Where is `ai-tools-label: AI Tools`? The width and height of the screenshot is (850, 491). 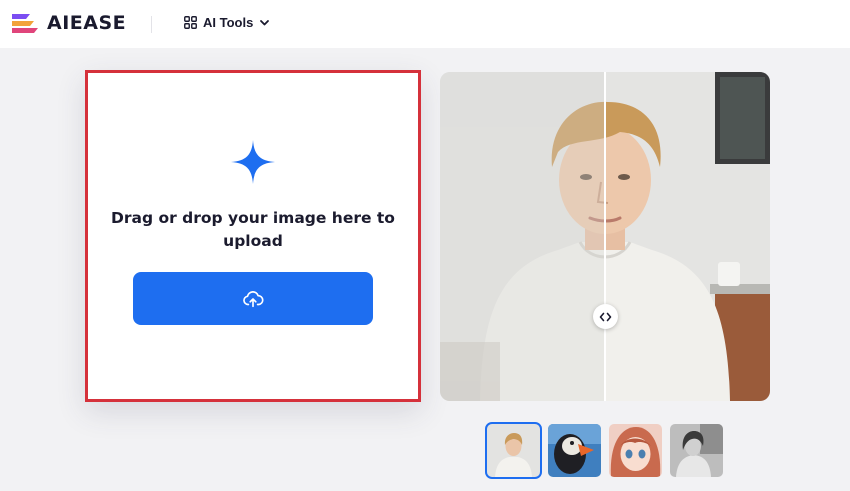 ai-tools-label: AI Tools is located at coordinates (228, 22).